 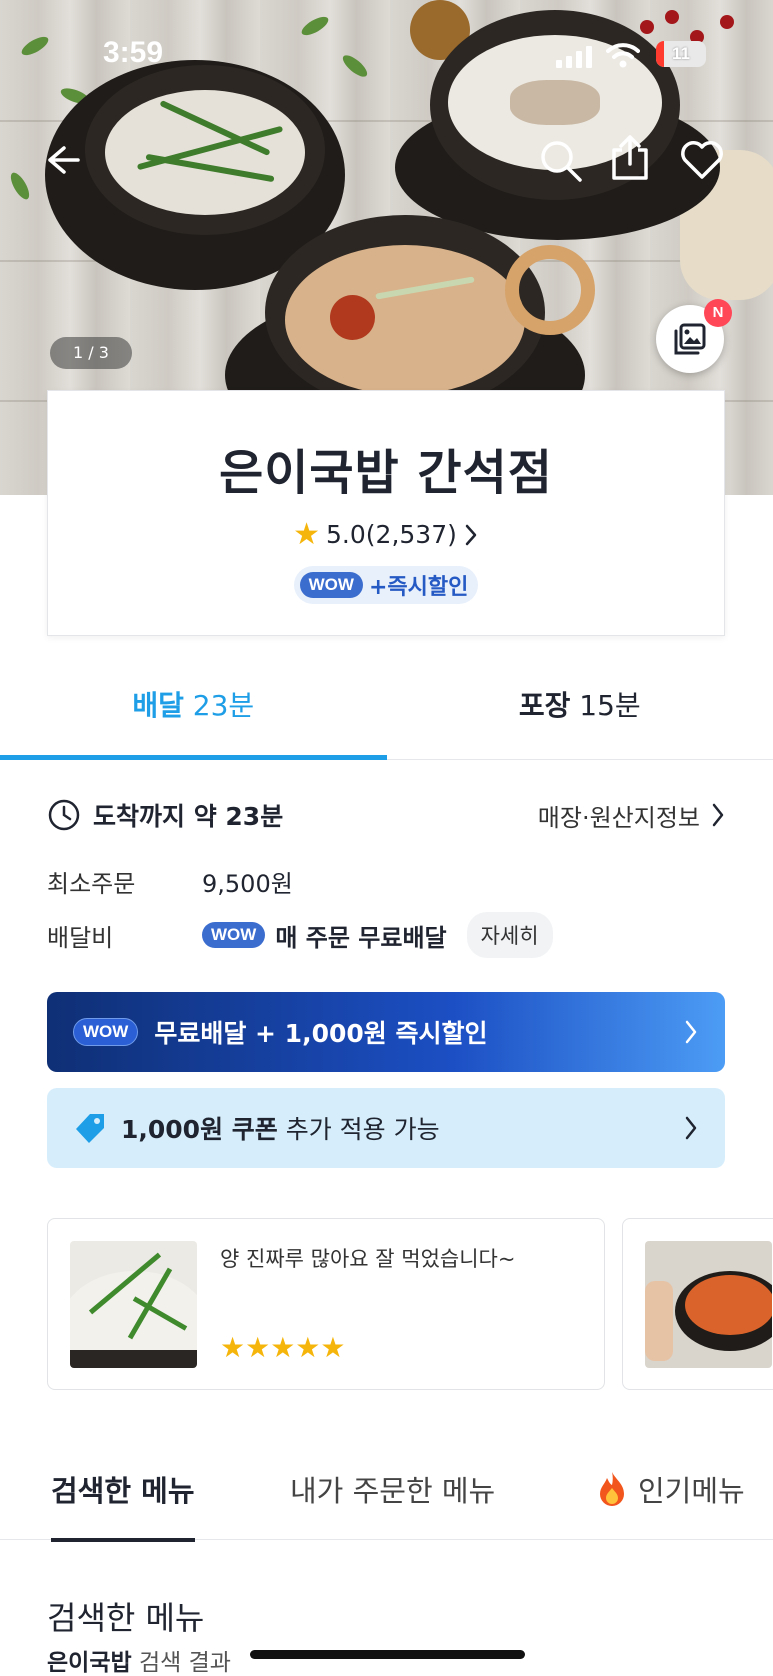 I want to click on coupon-banner: 1,000원 쿠폰 추가 적용 가능, so click(x=386, y=1128).